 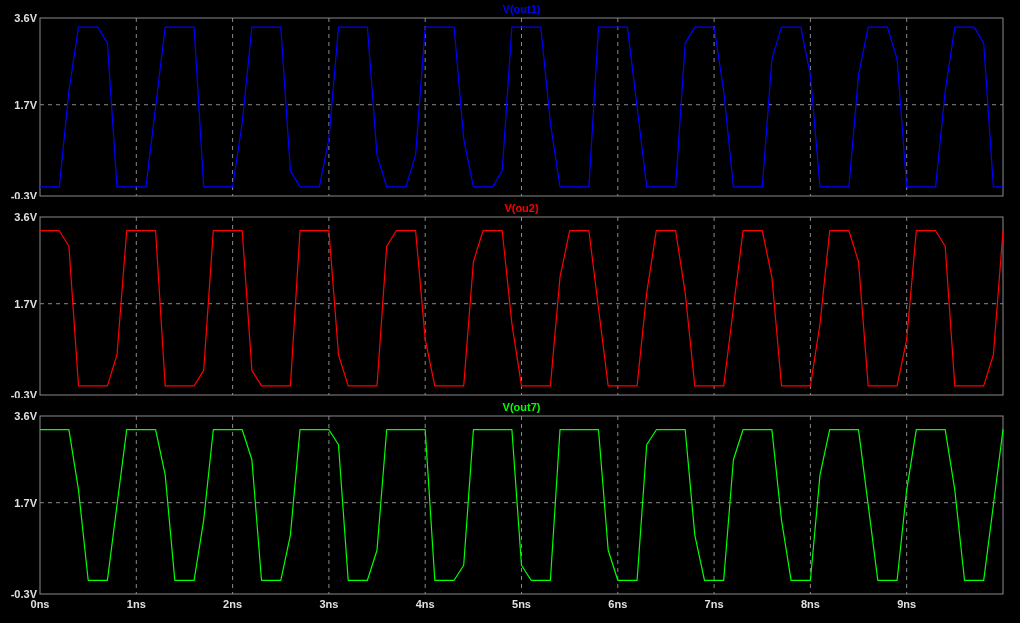 I want to click on x-axis-label: 3ns, so click(x=329, y=604).